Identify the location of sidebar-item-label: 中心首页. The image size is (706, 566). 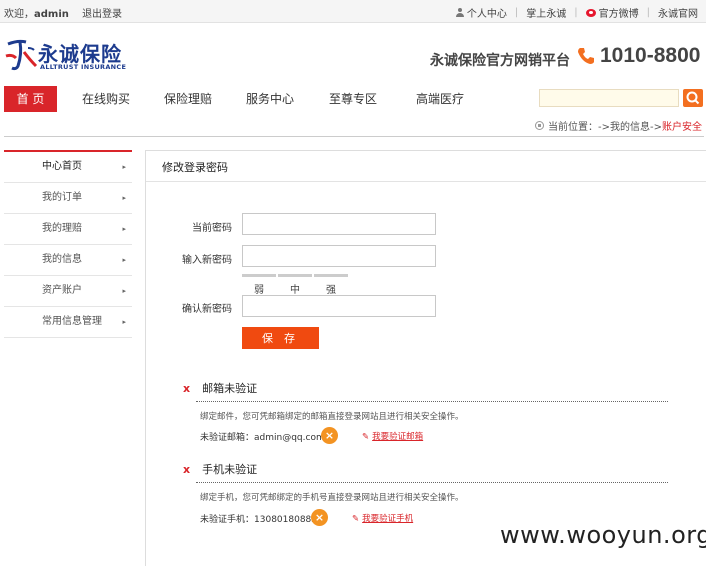
(62, 166).